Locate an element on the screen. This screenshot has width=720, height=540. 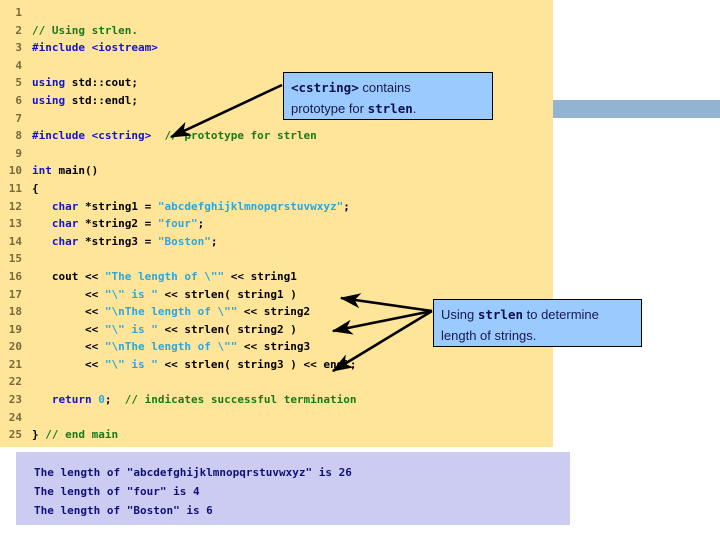
line-number: 14 is located at coordinates (15, 241).